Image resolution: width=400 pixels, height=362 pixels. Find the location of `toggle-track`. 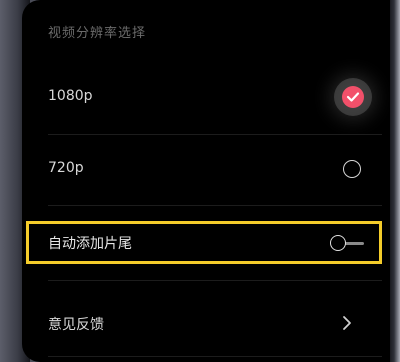

toggle-track is located at coordinates (354, 243).